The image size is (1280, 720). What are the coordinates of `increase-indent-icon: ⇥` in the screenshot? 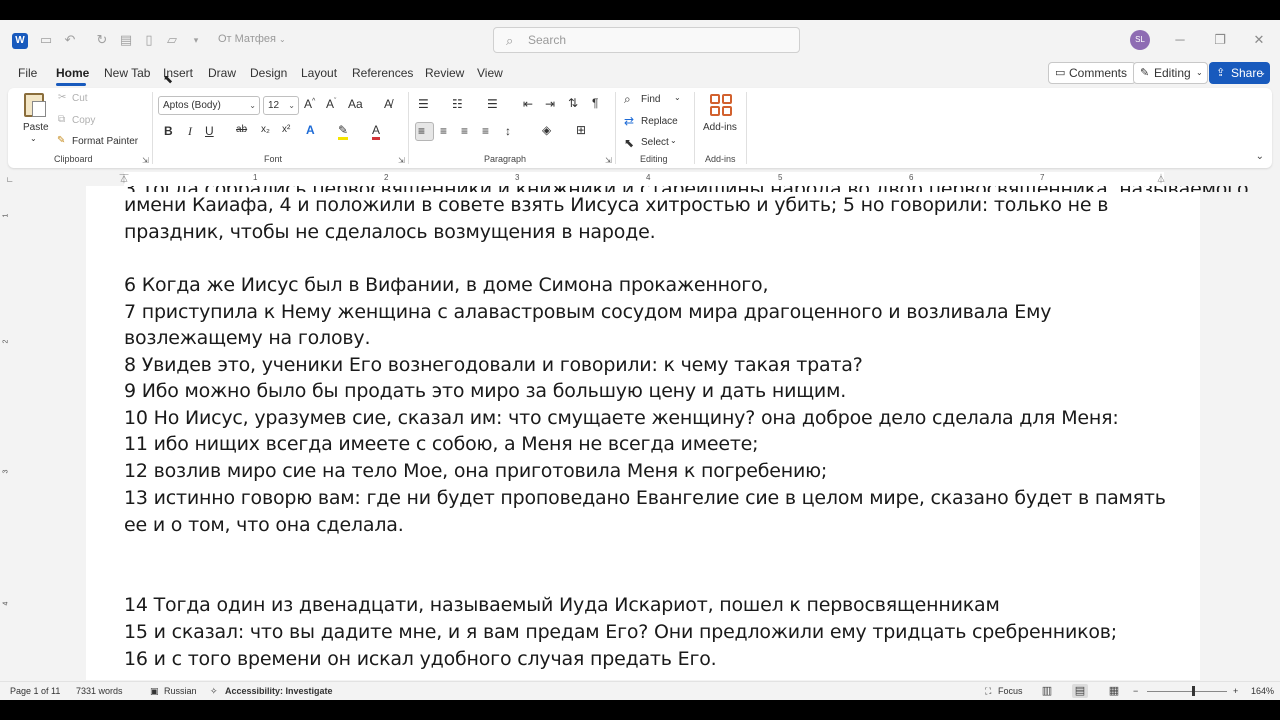 It's located at (550, 104).